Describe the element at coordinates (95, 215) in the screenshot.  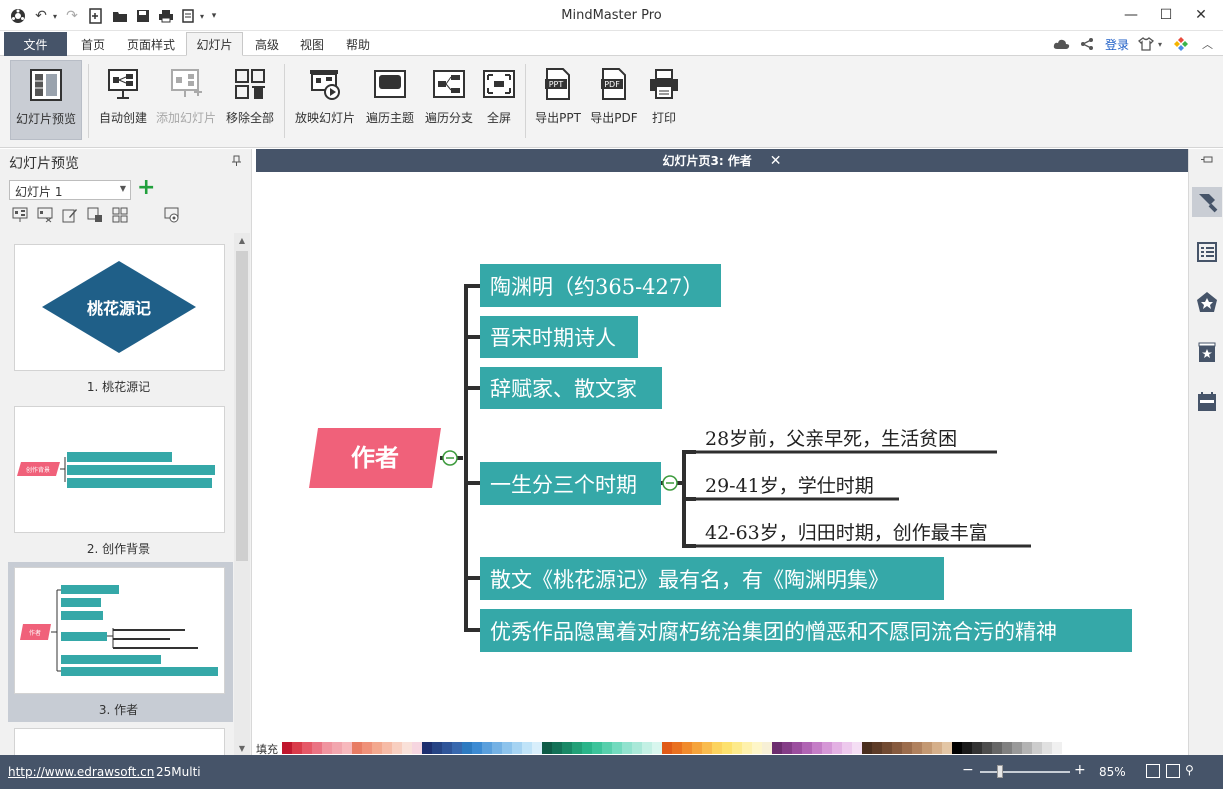
I see `slide-copy-icon` at that location.